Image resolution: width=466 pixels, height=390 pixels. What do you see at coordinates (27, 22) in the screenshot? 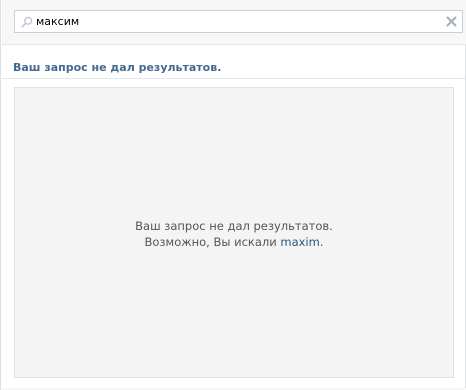
I see `search-icon` at bounding box center [27, 22].